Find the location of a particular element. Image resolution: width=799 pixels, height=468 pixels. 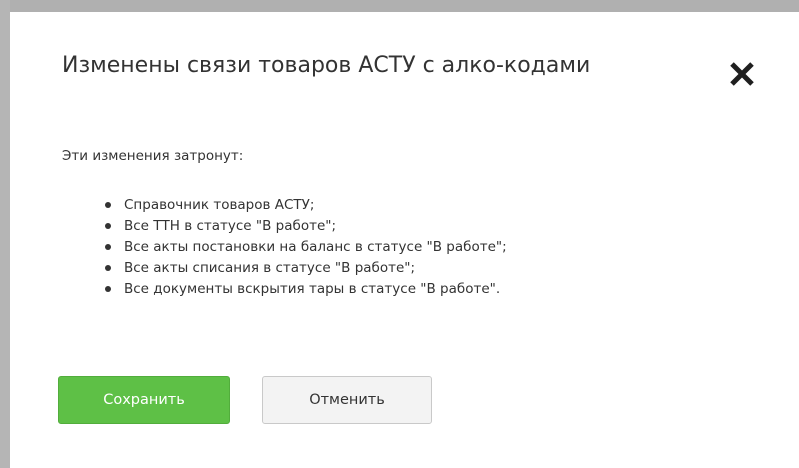

backdrop-edge is located at coordinates (5, 234).